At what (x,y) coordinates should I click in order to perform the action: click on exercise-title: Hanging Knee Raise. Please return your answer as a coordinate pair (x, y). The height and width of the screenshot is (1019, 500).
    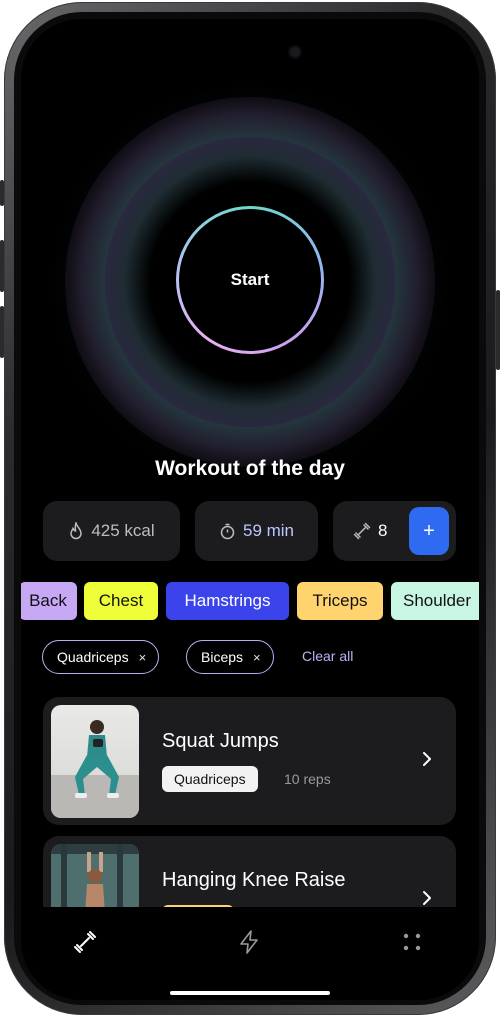
    Looking at the image, I should click on (254, 880).